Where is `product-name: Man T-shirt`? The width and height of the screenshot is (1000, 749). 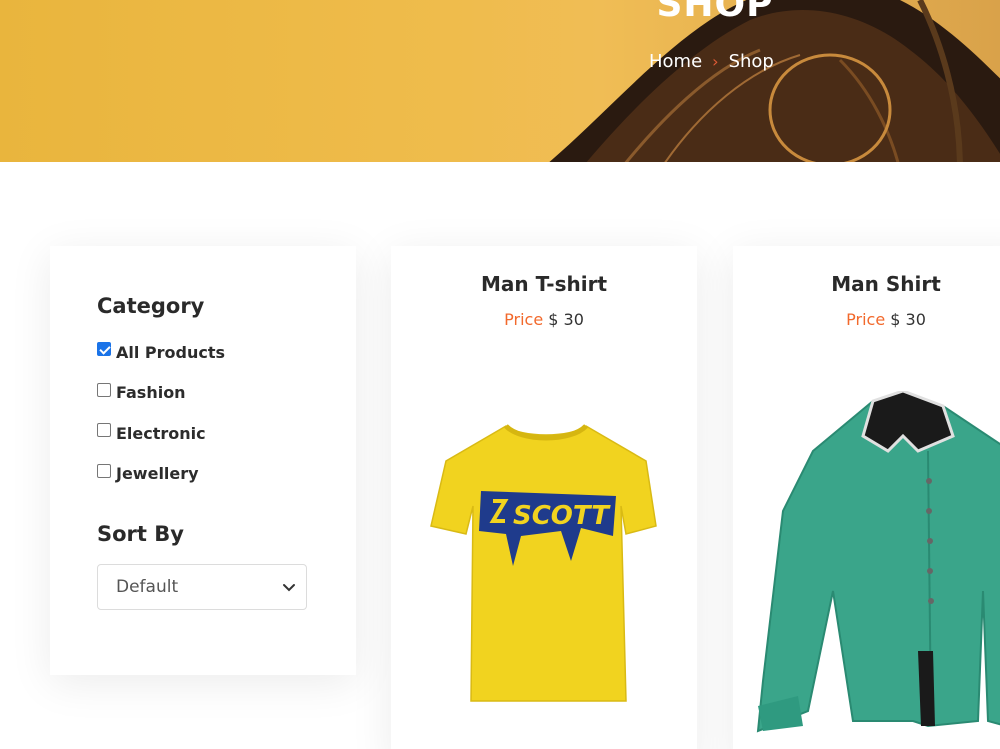
product-name: Man T-shirt is located at coordinates (544, 284).